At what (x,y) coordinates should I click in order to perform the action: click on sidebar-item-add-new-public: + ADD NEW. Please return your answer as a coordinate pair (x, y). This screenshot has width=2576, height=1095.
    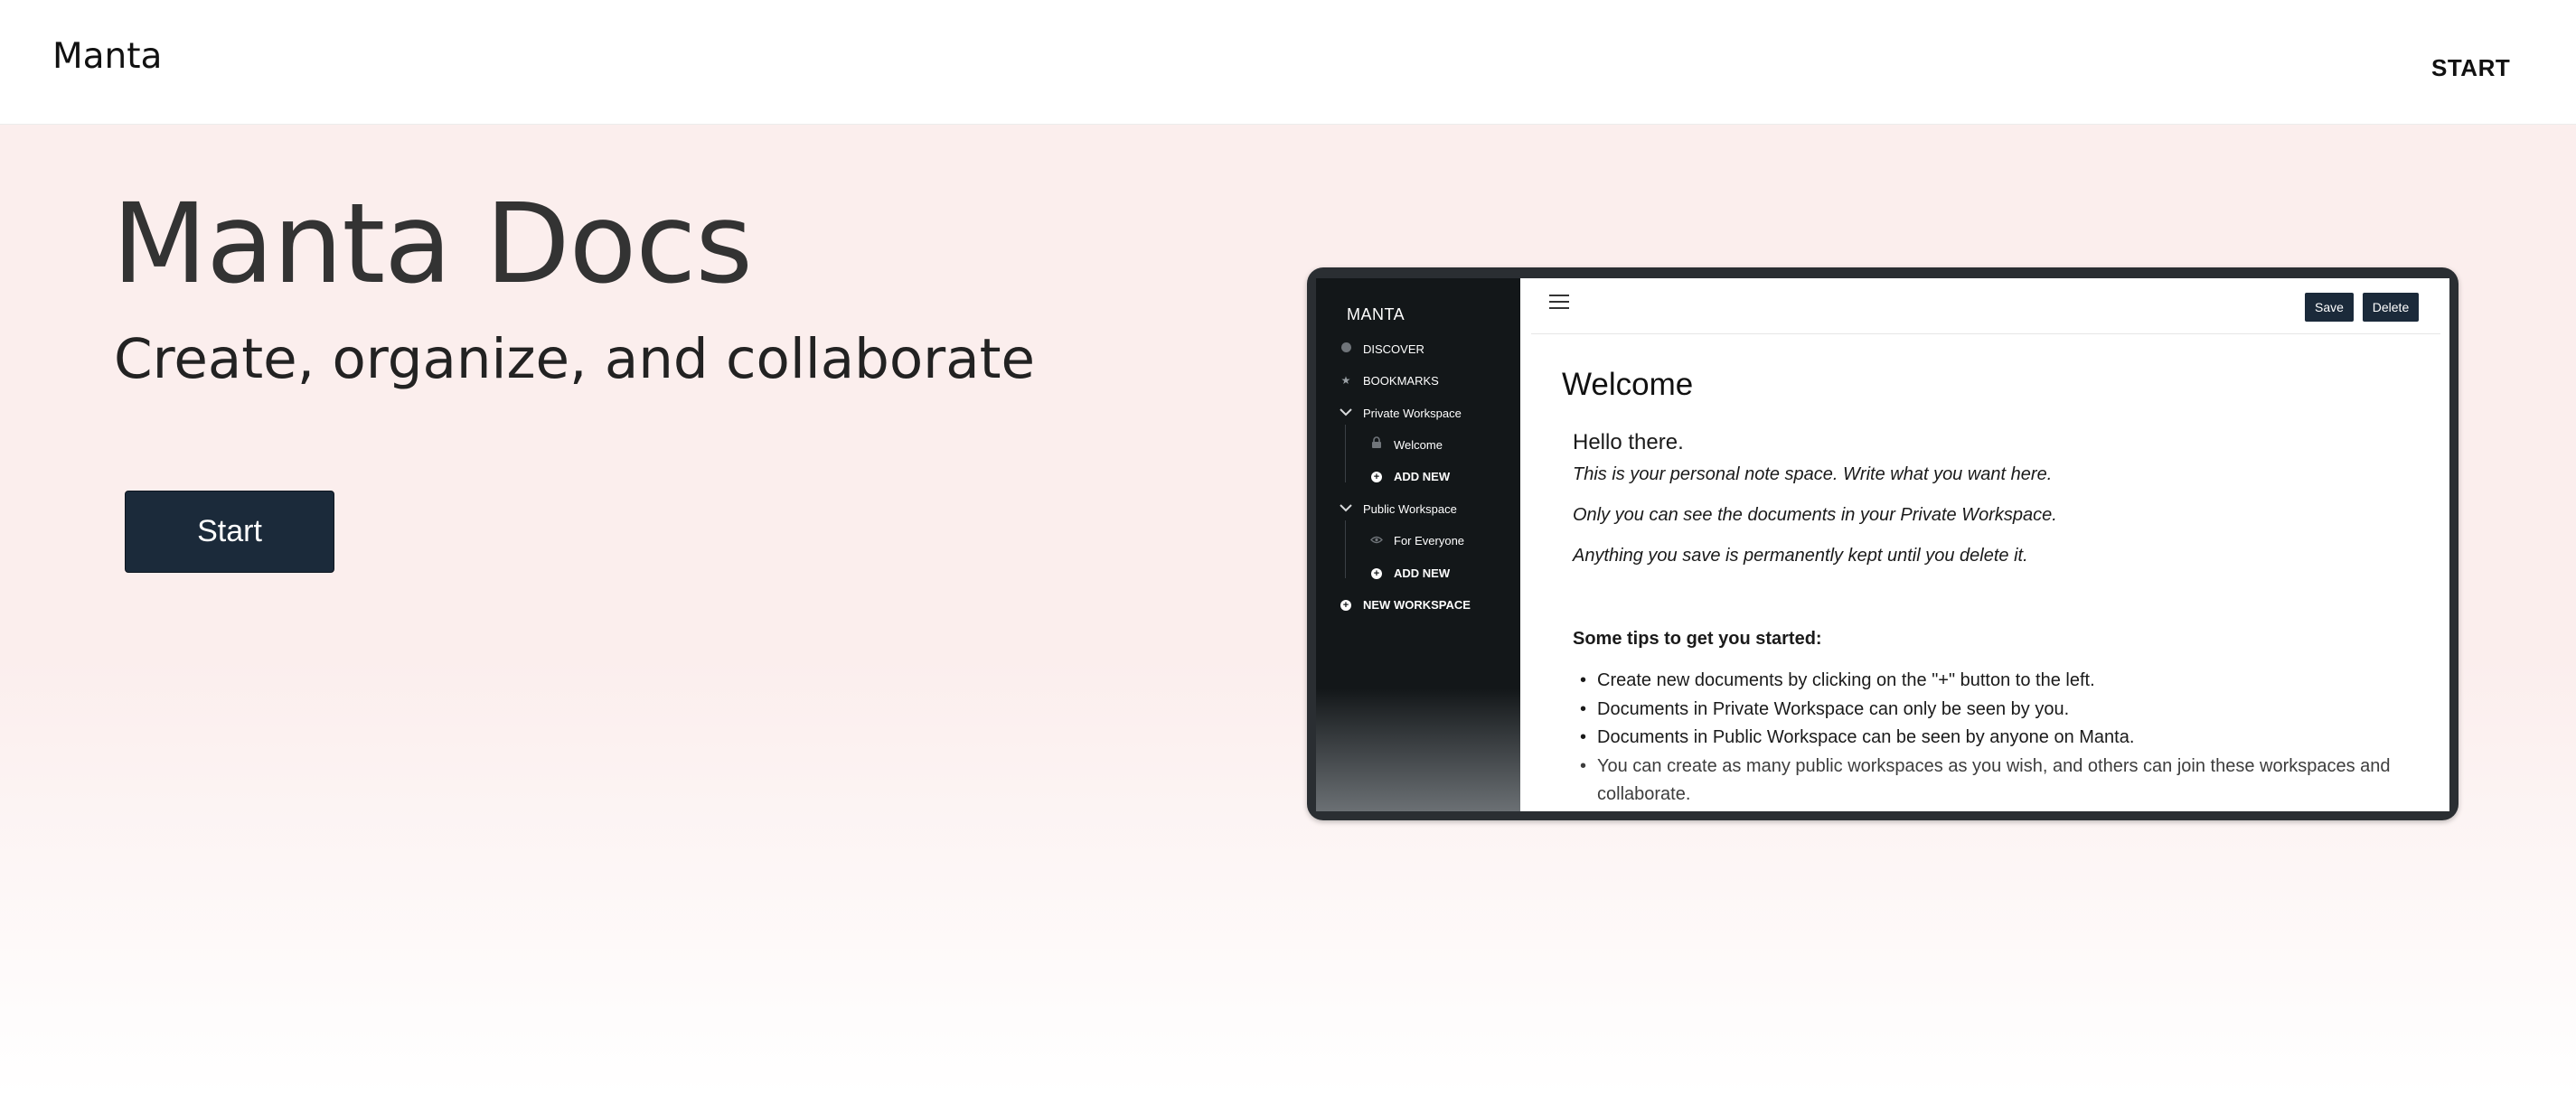
    Looking at the image, I should click on (1409, 573).